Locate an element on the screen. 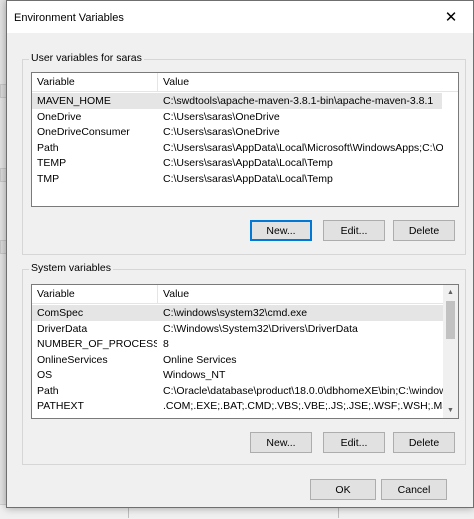 Image resolution: width=474 pixels, height=519 pixels. table-row: OS Windows_NT is located at coordinates (237, 375).